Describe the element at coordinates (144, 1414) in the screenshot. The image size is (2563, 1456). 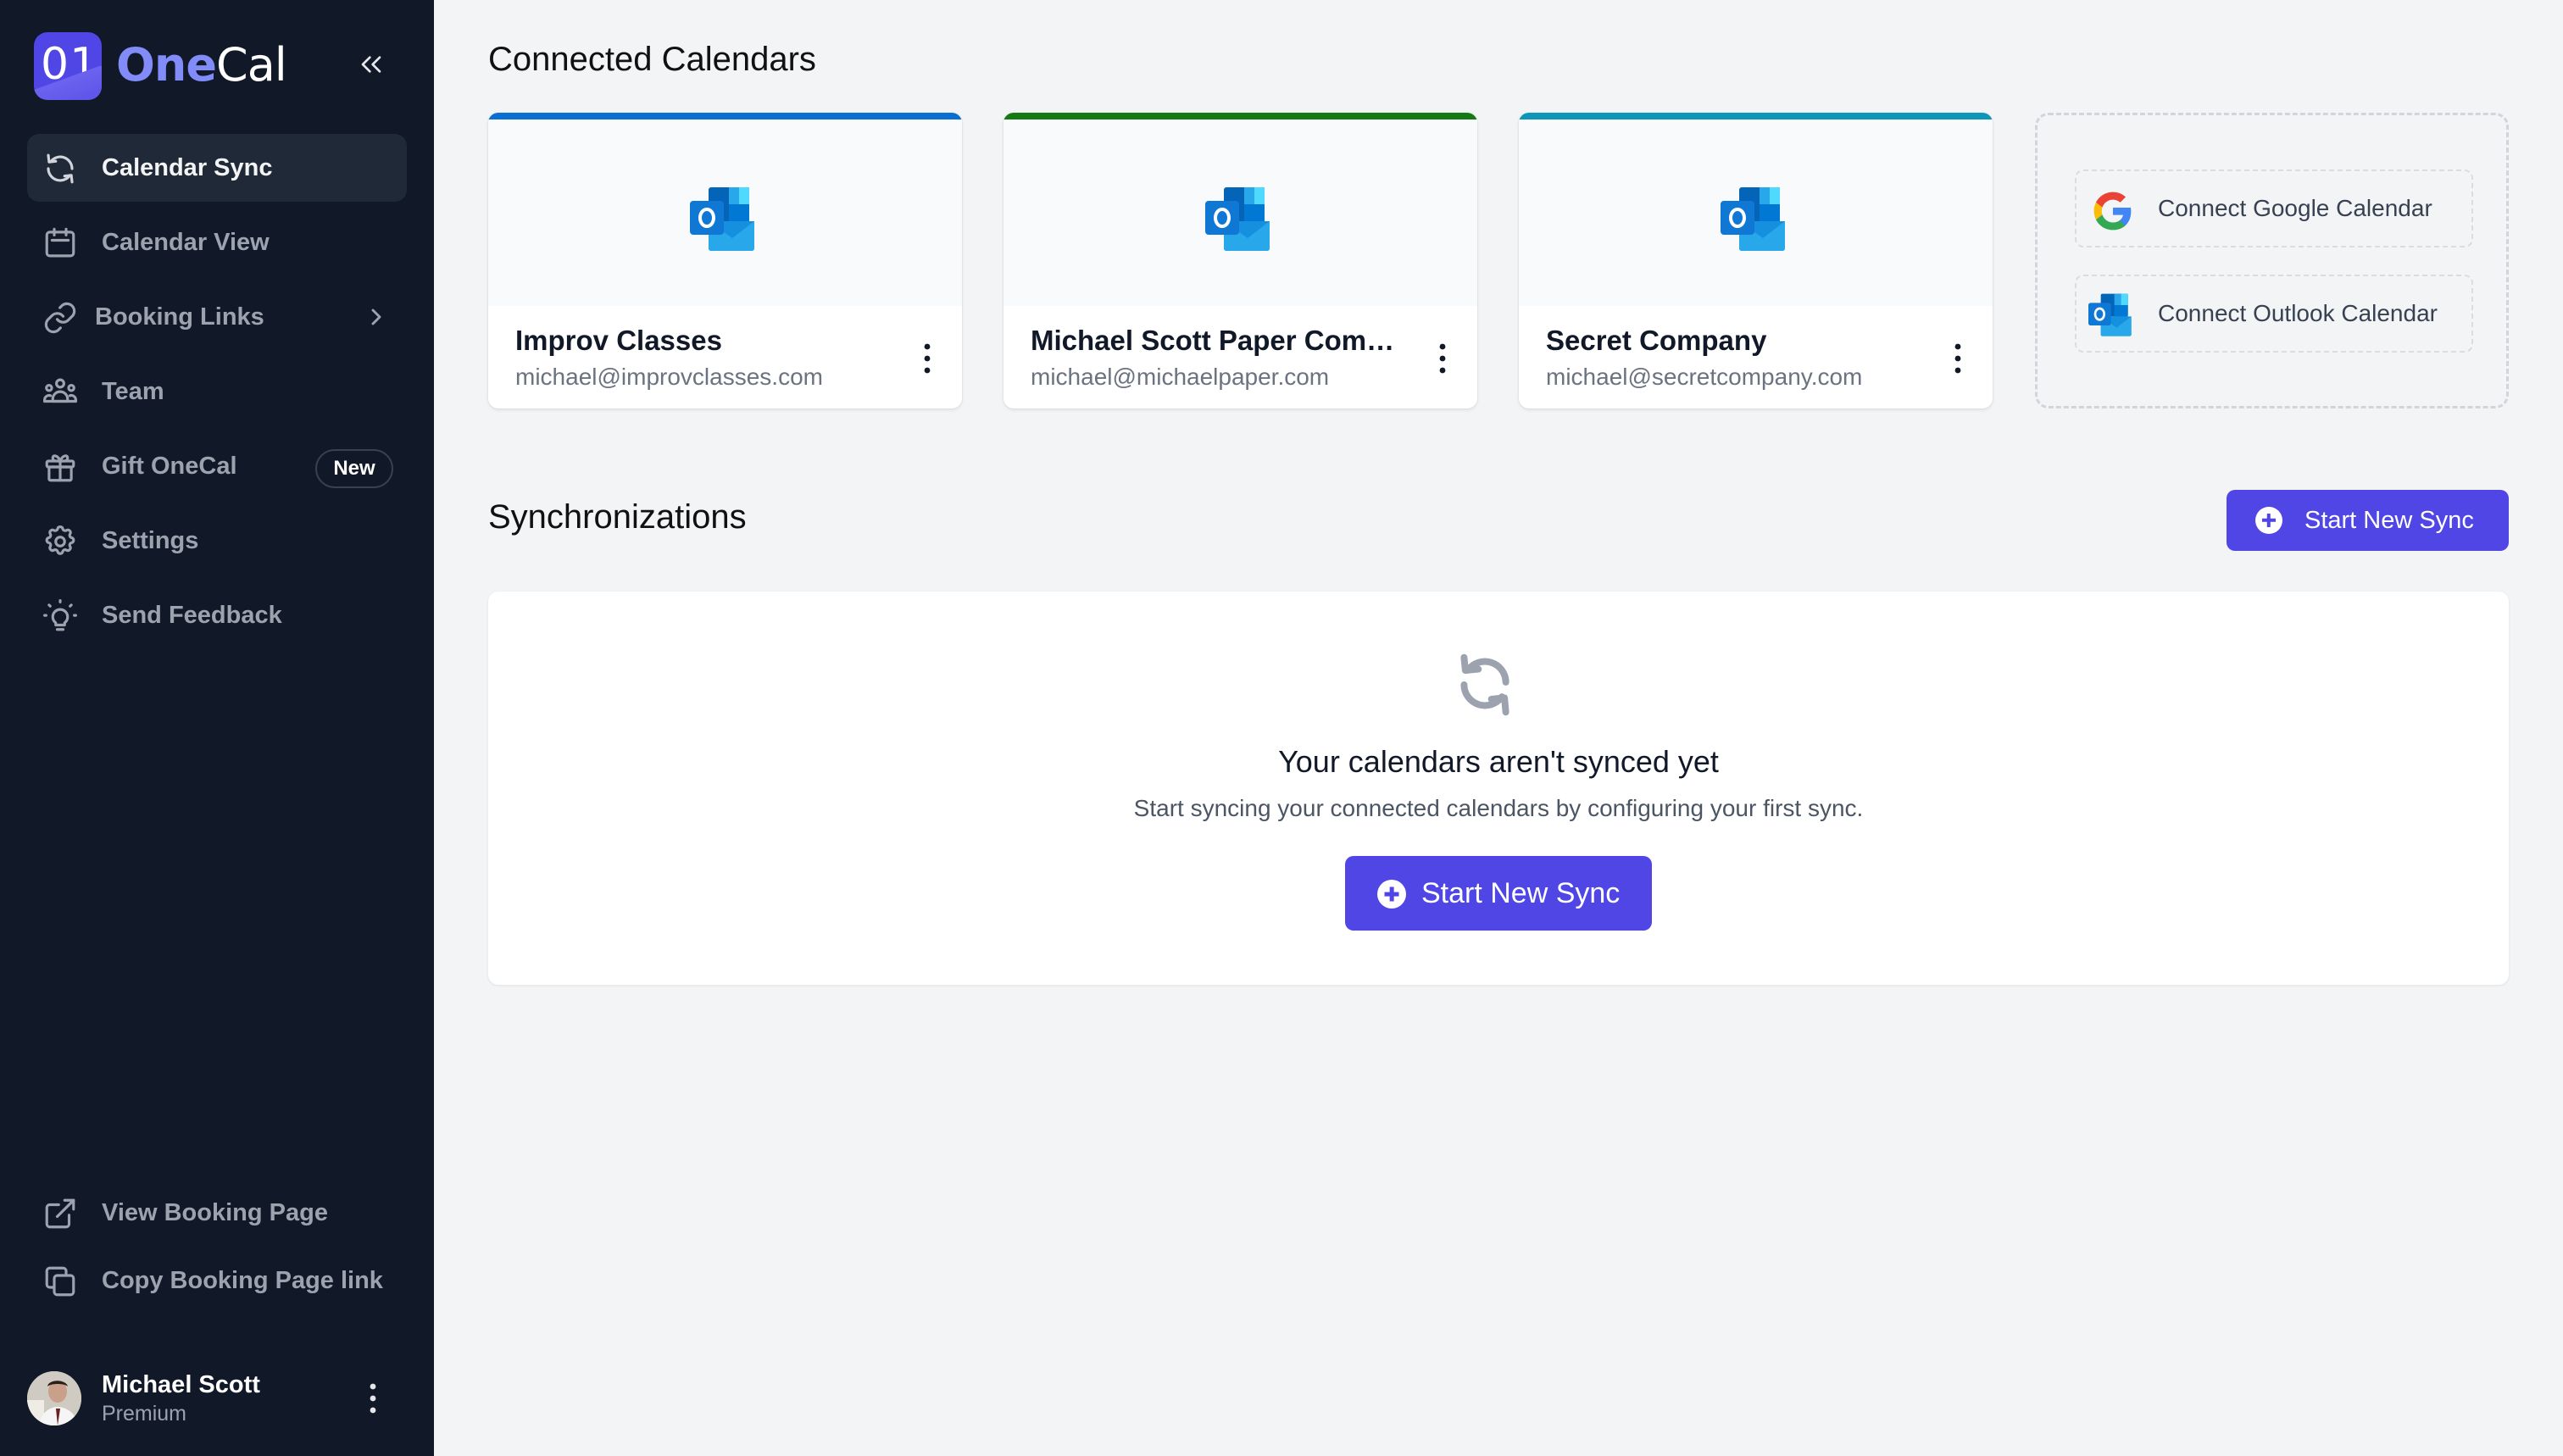
I see `user-plan: Premium` at that location.